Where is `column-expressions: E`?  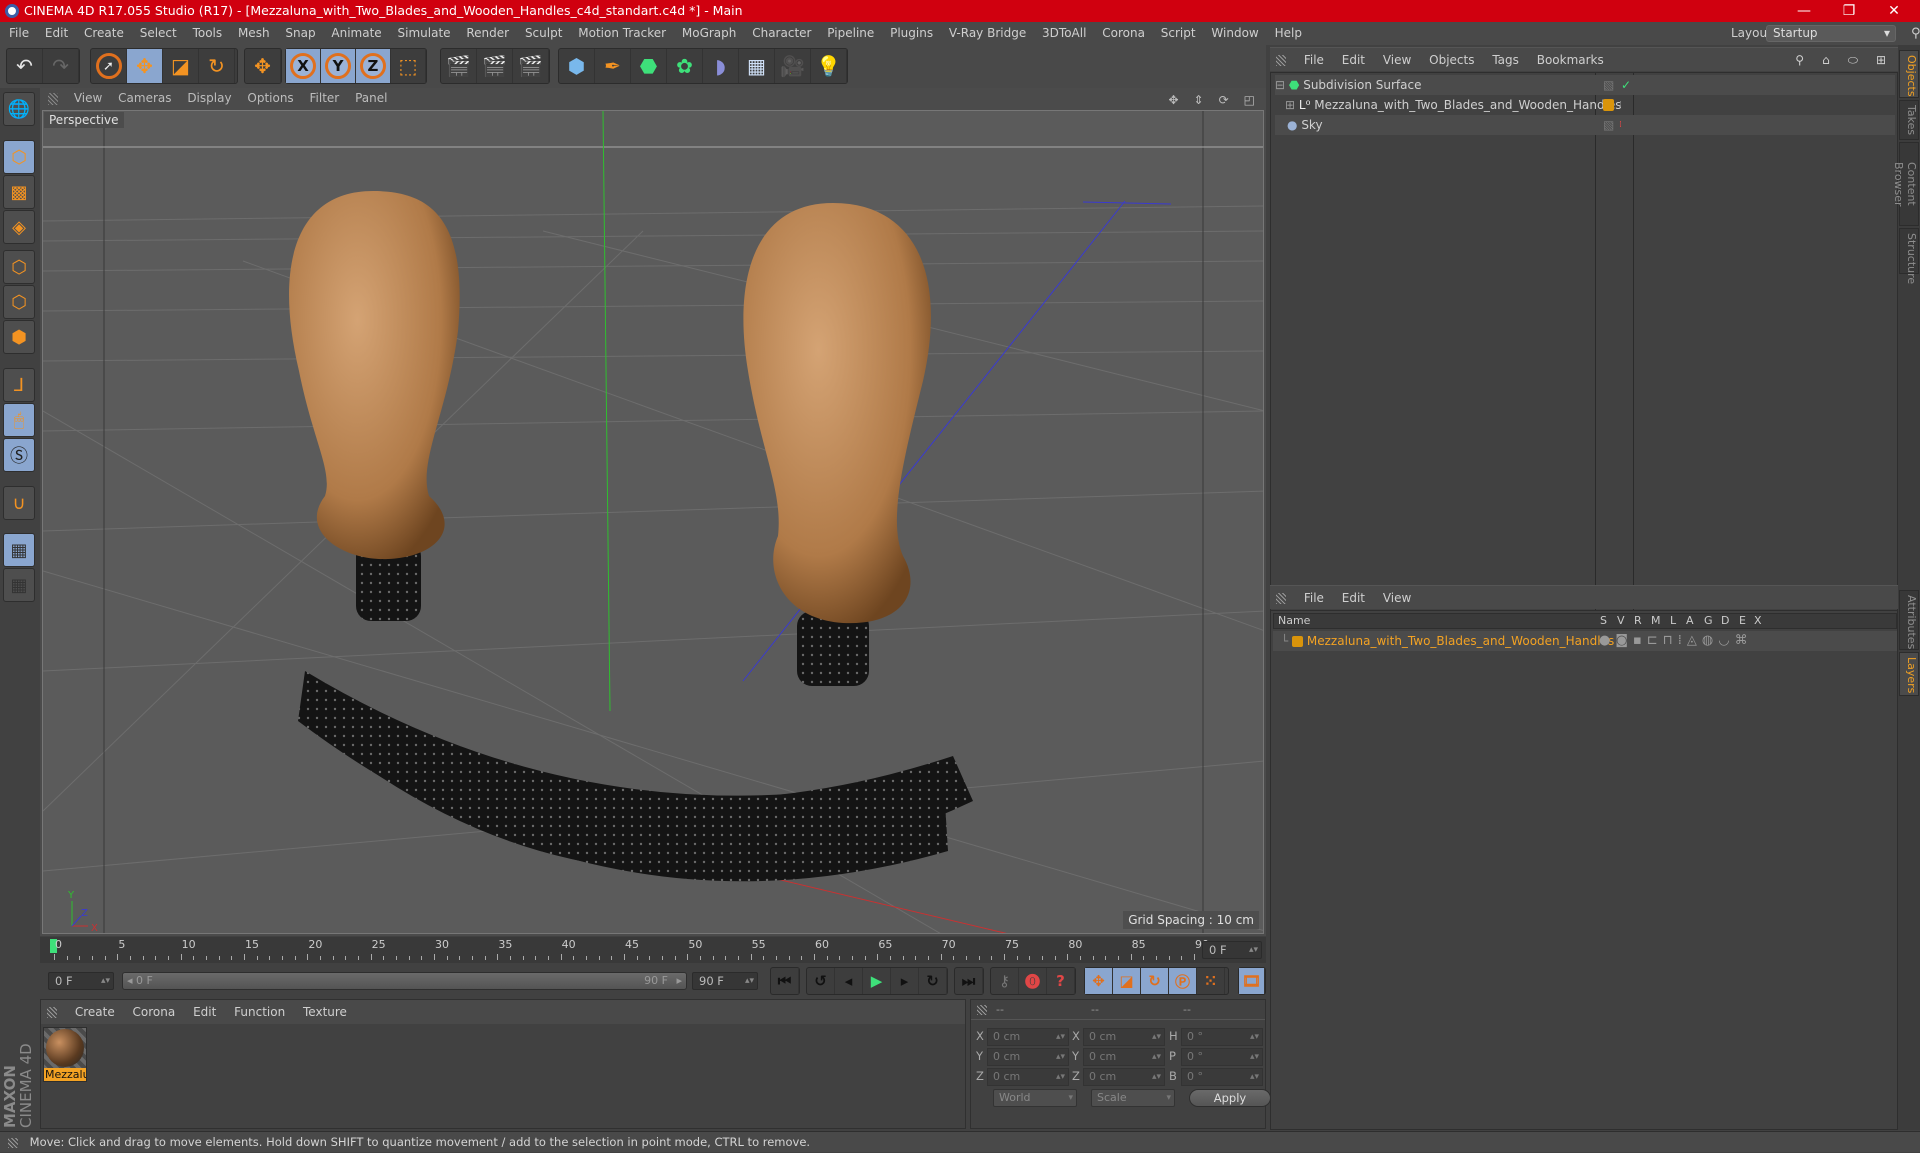 column-expressions: E is located at coordinates (1742, 621).